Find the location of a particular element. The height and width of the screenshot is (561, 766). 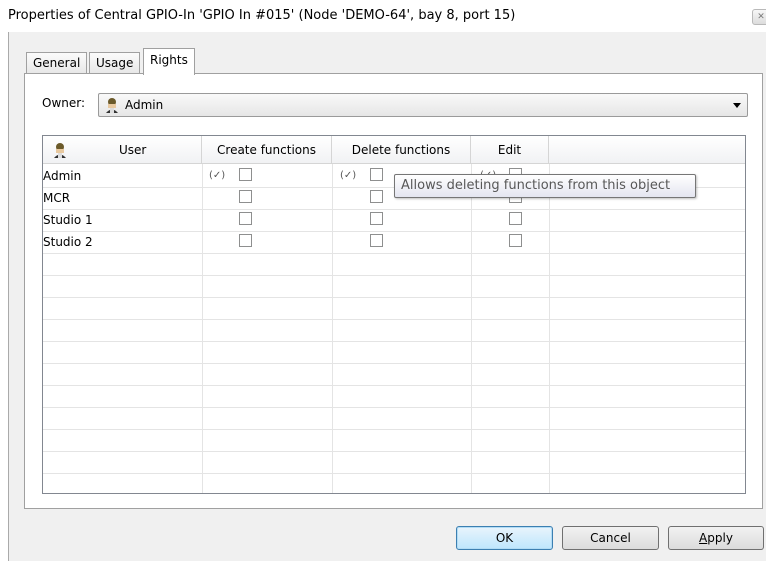

tab-general: General is located at coordinates (57, 62).